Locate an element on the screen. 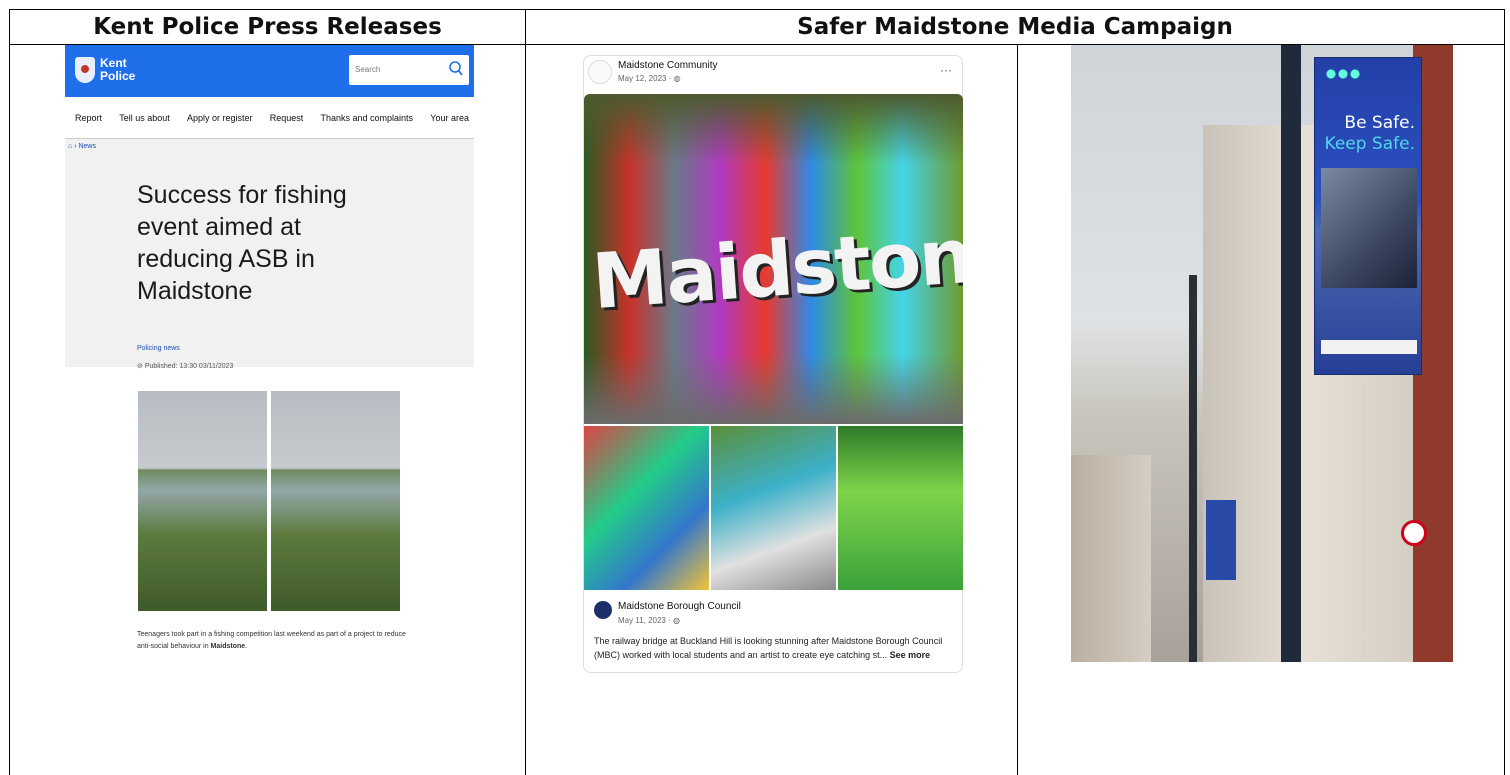 The height and width of the screenshot is (775, 1510). shared-date: May 11, 2023 · ◍ is located at coordinates (649, 620).